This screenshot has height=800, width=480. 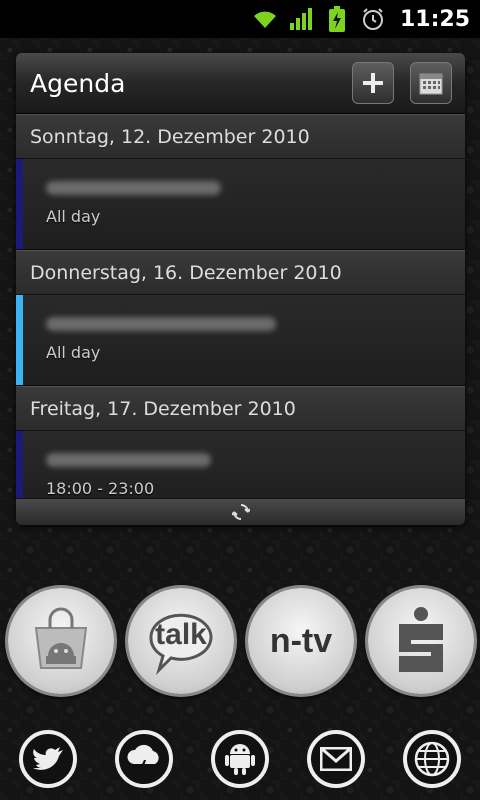 I want to click on twitter-app, so click(x=48, y=759).